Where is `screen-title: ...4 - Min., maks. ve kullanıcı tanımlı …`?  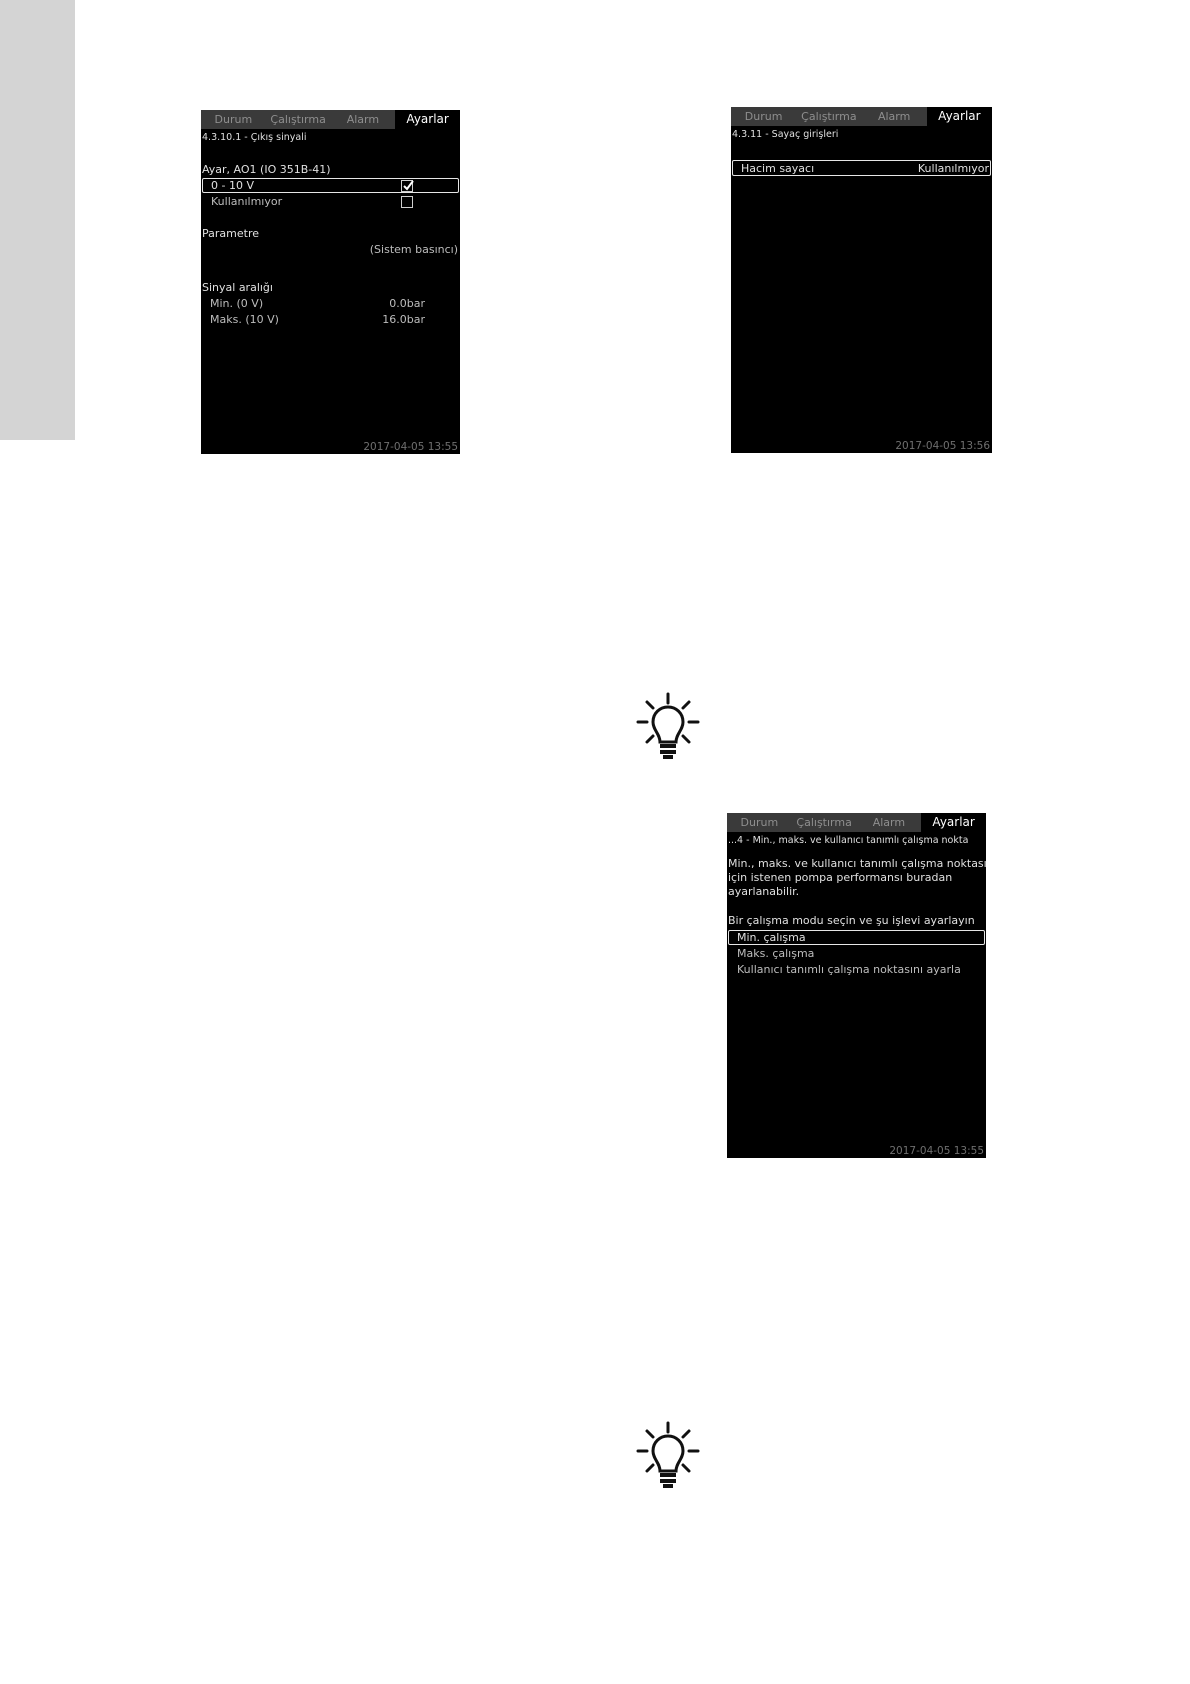
screen-title: ...4 - Min., maks. ve kullanıcı tanımlı … is located at coordinates (848, 840).